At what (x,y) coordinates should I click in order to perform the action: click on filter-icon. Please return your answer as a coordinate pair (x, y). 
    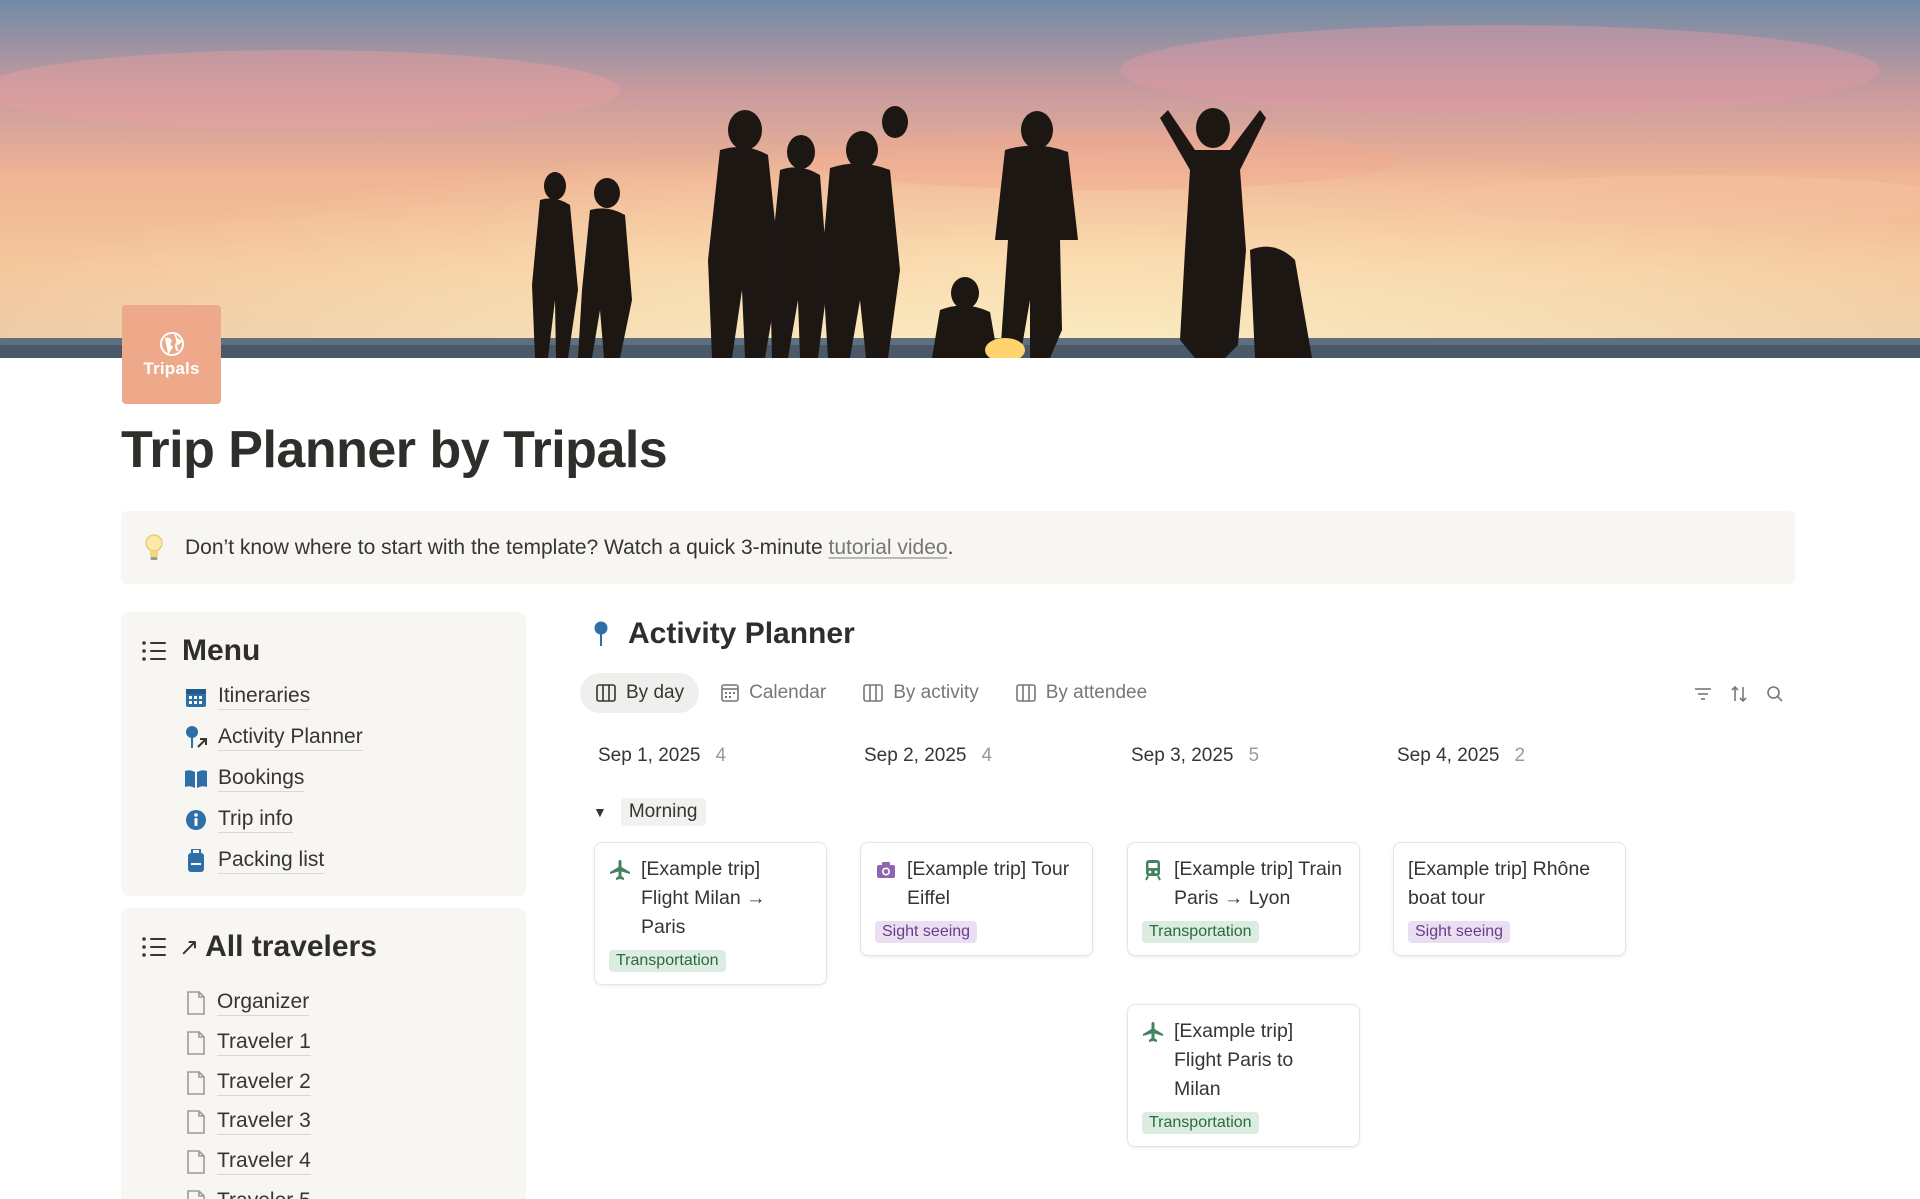
    Looking at the image, I should click on (1703, 694).